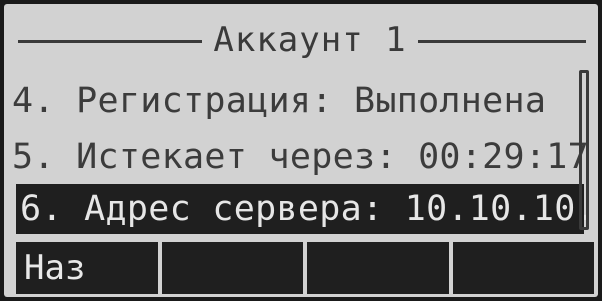  I want to click on scrollbar, so click(584, 150).